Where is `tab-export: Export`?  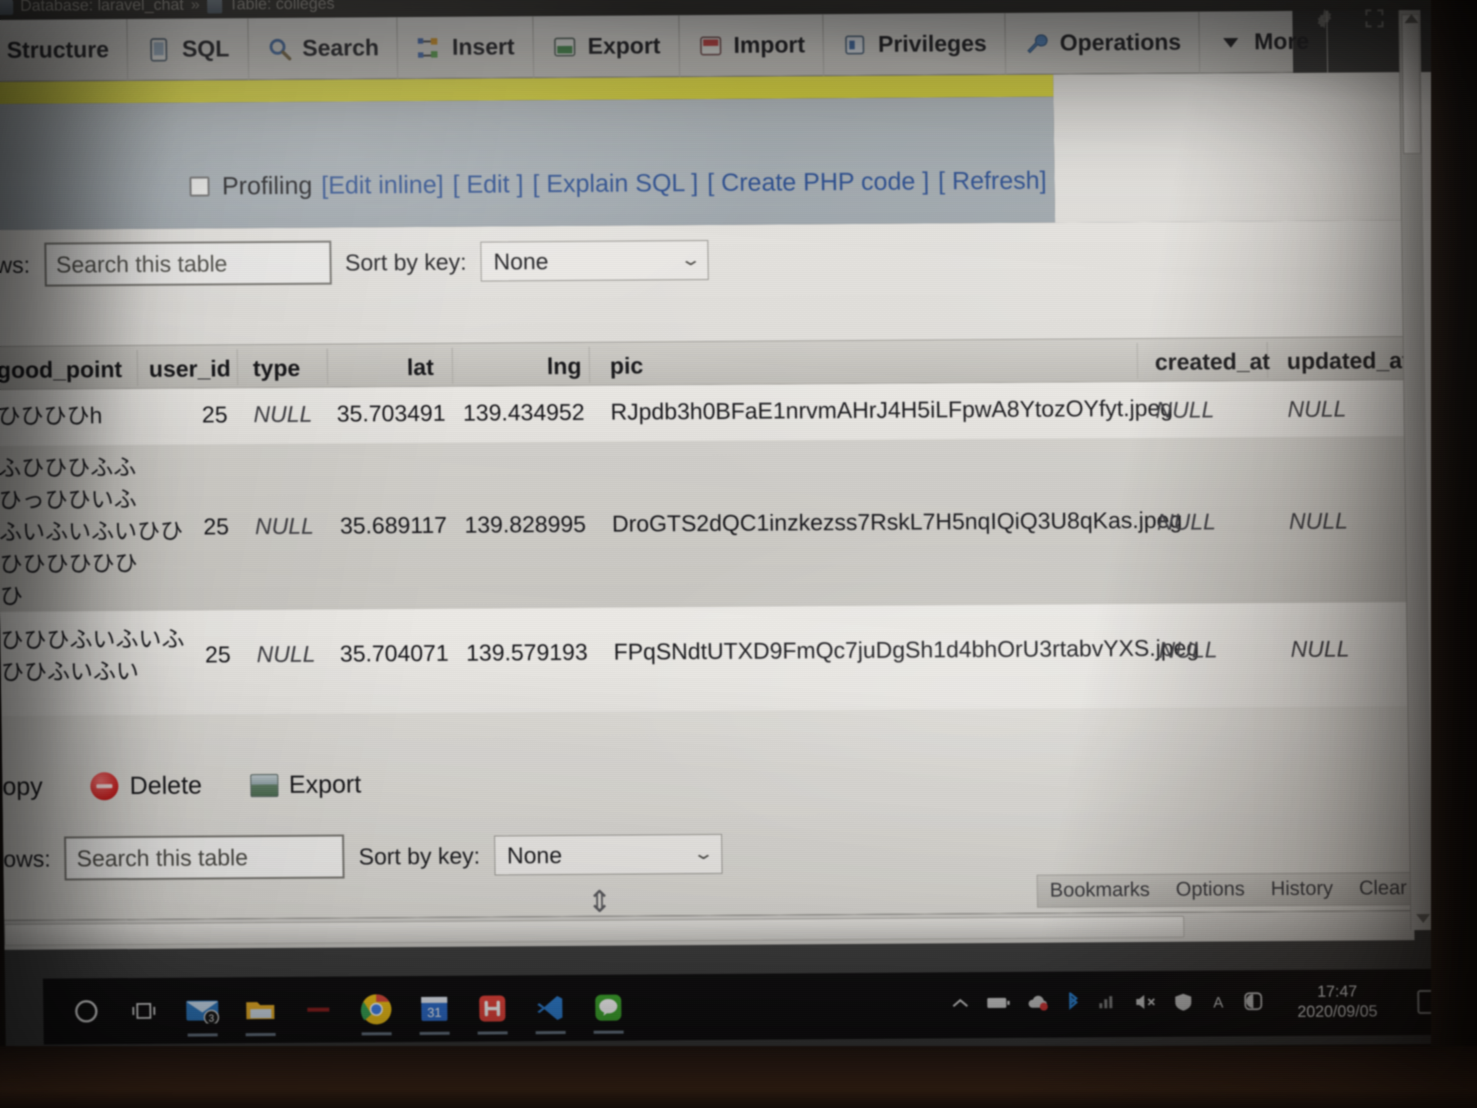
tab-export: Export is located at coordinates (606, 46).